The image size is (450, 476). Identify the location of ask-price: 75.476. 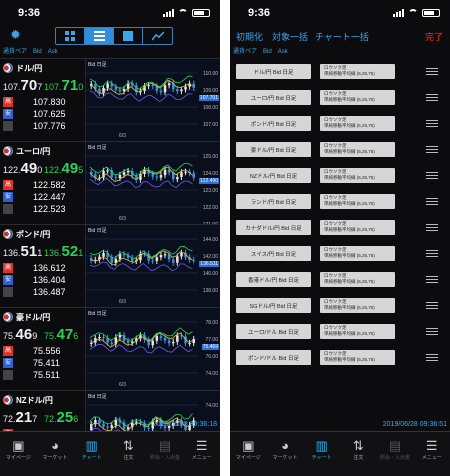
(61, 334).